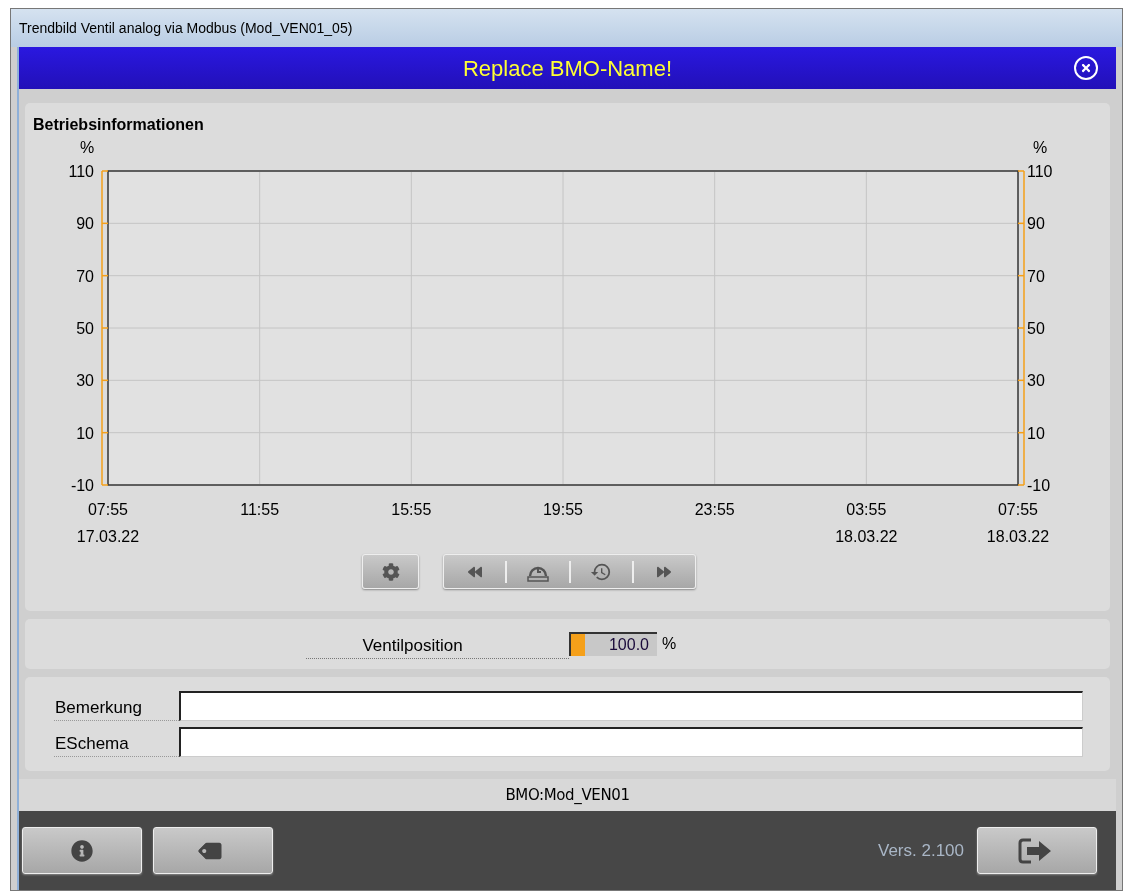 This screenshot has height=891, width=1125. I want to click on fast-forward-icon, so click(664, 571).